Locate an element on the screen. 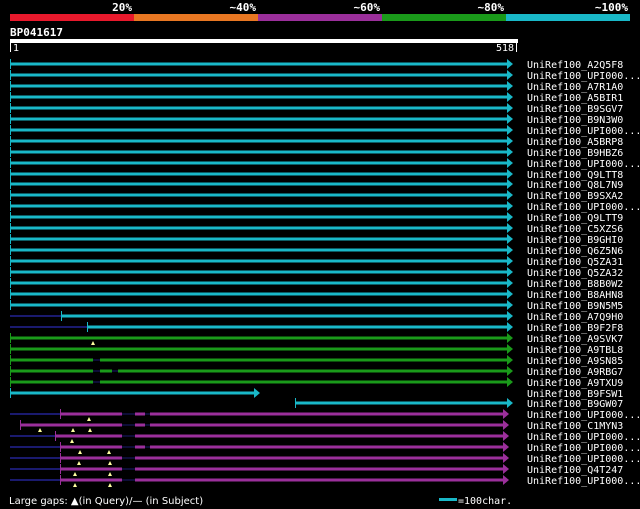 The image size is (640, 509). hit-label: UniRef100_B9GW07 is located at coordinates (575, 404).